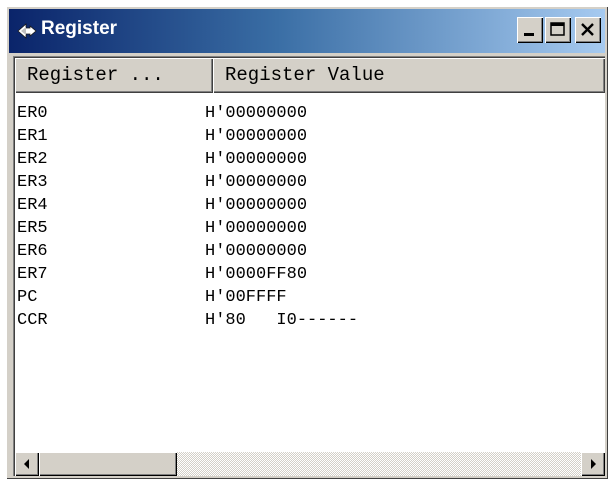  I want to click on table-row: ER6 H'00000000, so click(310, 251).